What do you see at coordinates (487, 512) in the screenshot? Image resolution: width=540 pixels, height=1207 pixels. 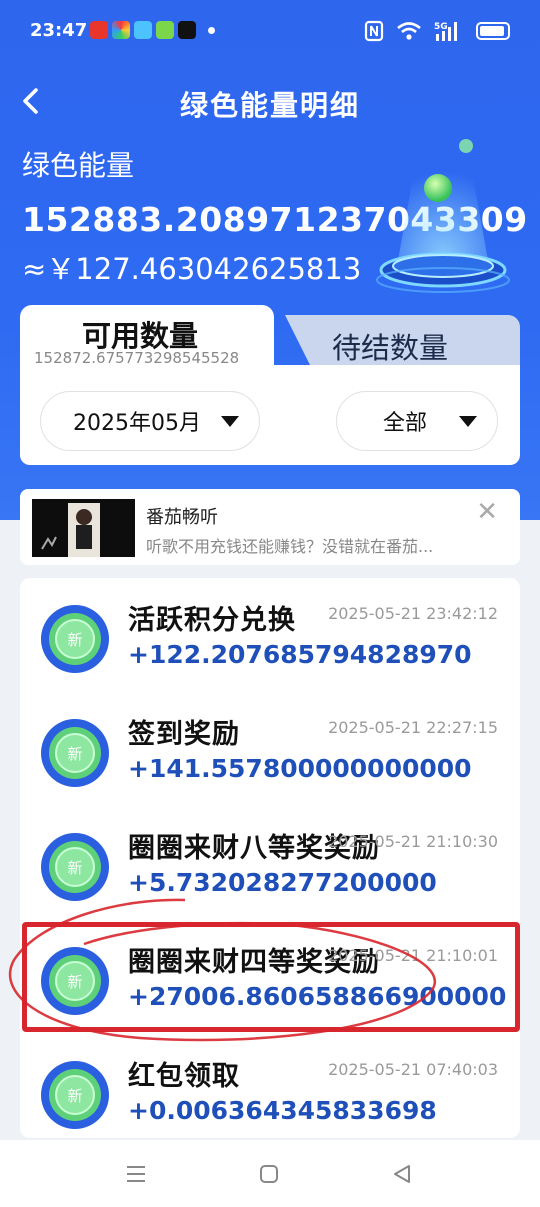 I see `close-icon: ✕` at bounding box center [487, 512].